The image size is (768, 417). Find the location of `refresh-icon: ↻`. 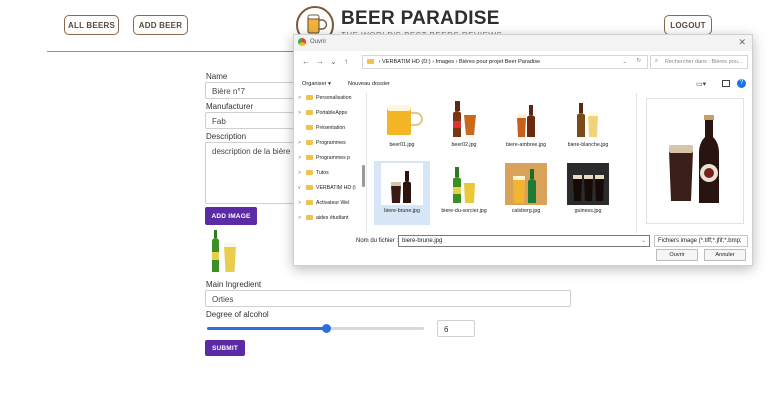

refresh-icon: ↻ is located at coordinates (638, 61).